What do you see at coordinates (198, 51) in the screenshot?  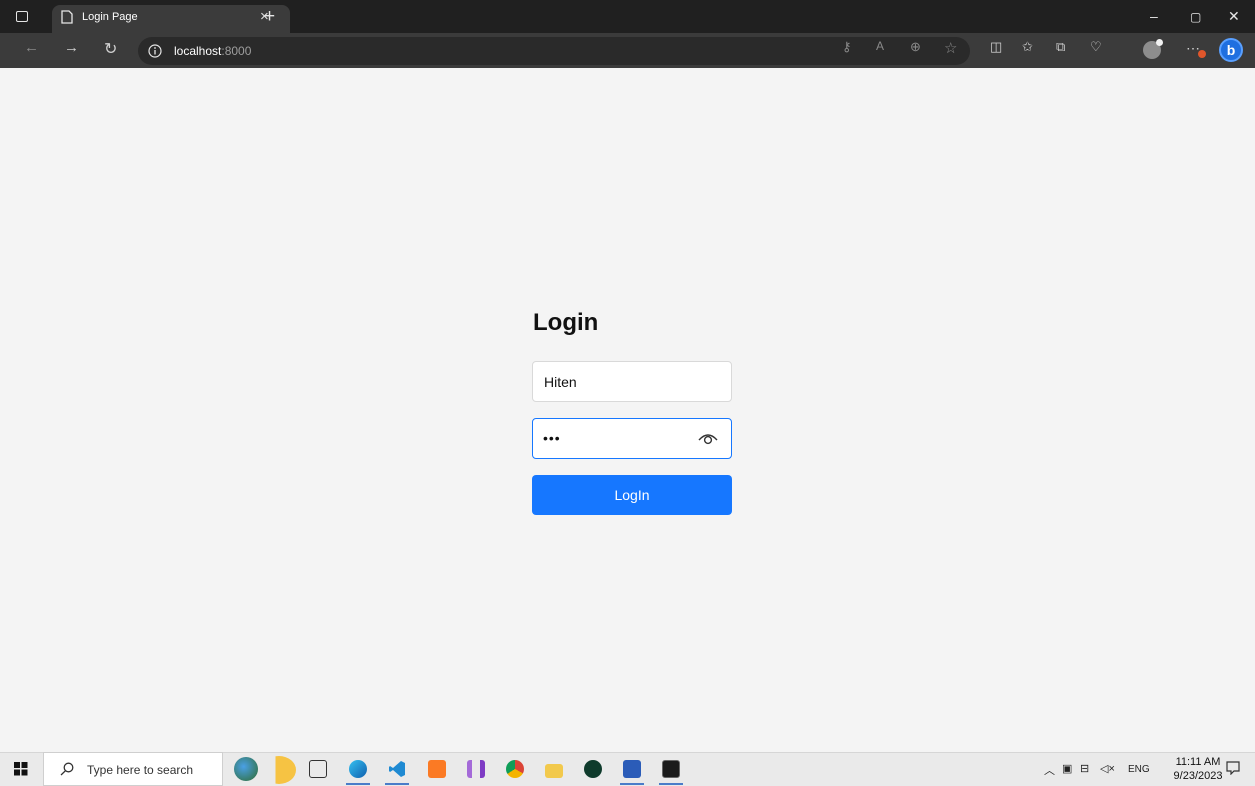 I see `url-host: localhost` at bounding box center [198, 51].